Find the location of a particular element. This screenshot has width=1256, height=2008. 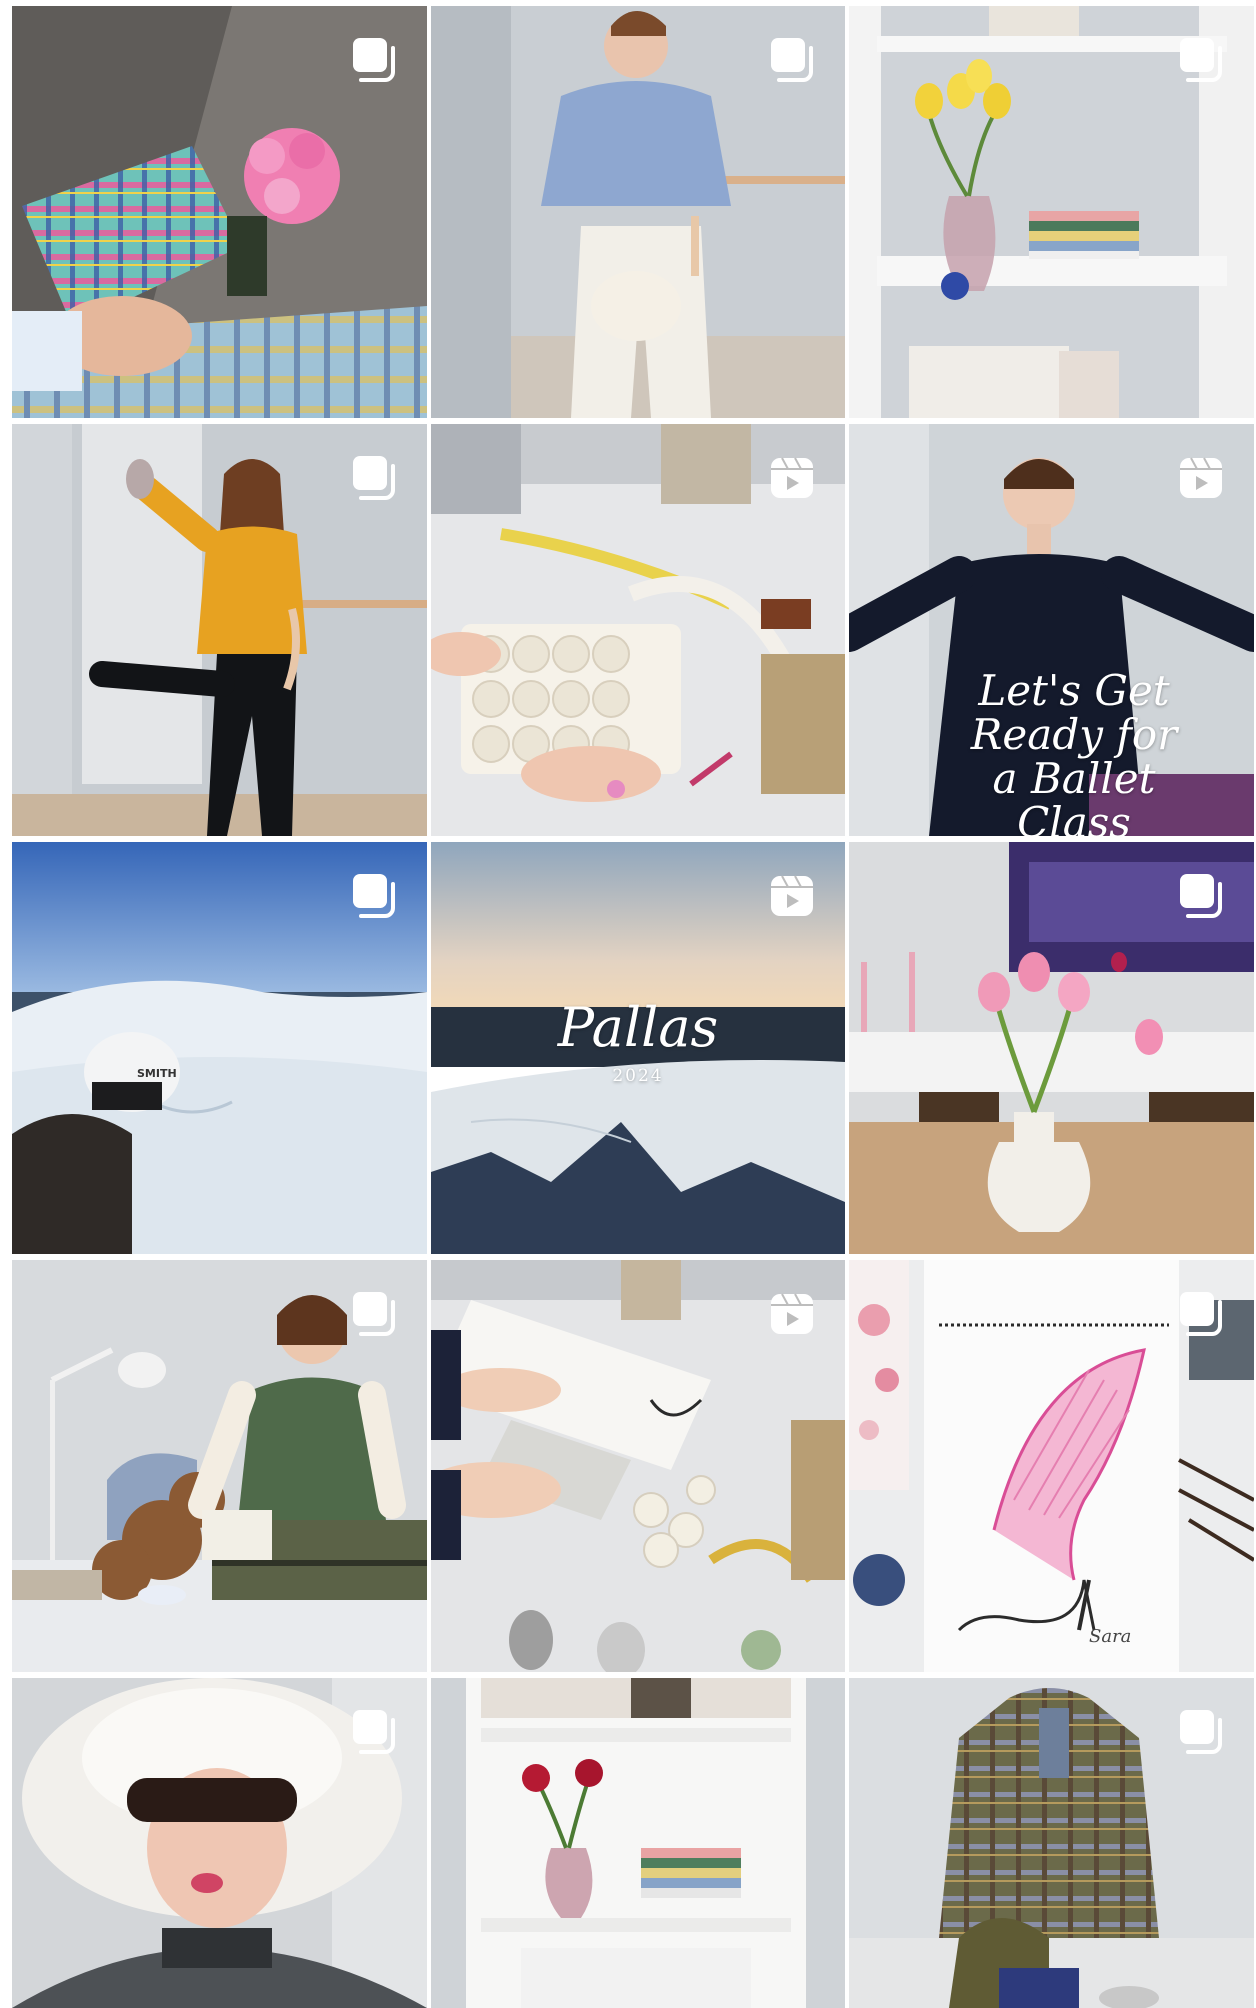

post-tile-8: Pallas 2024 is located at coordinates (638, 1048).